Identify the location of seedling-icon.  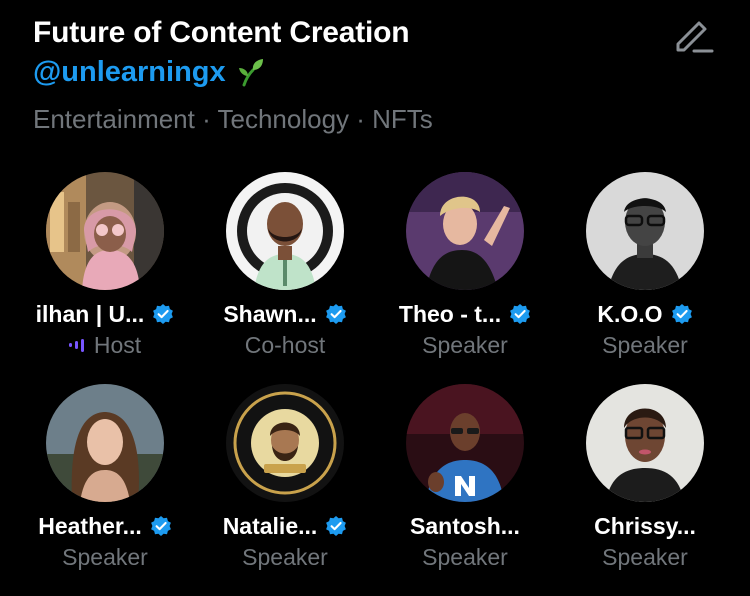
(251, 72).